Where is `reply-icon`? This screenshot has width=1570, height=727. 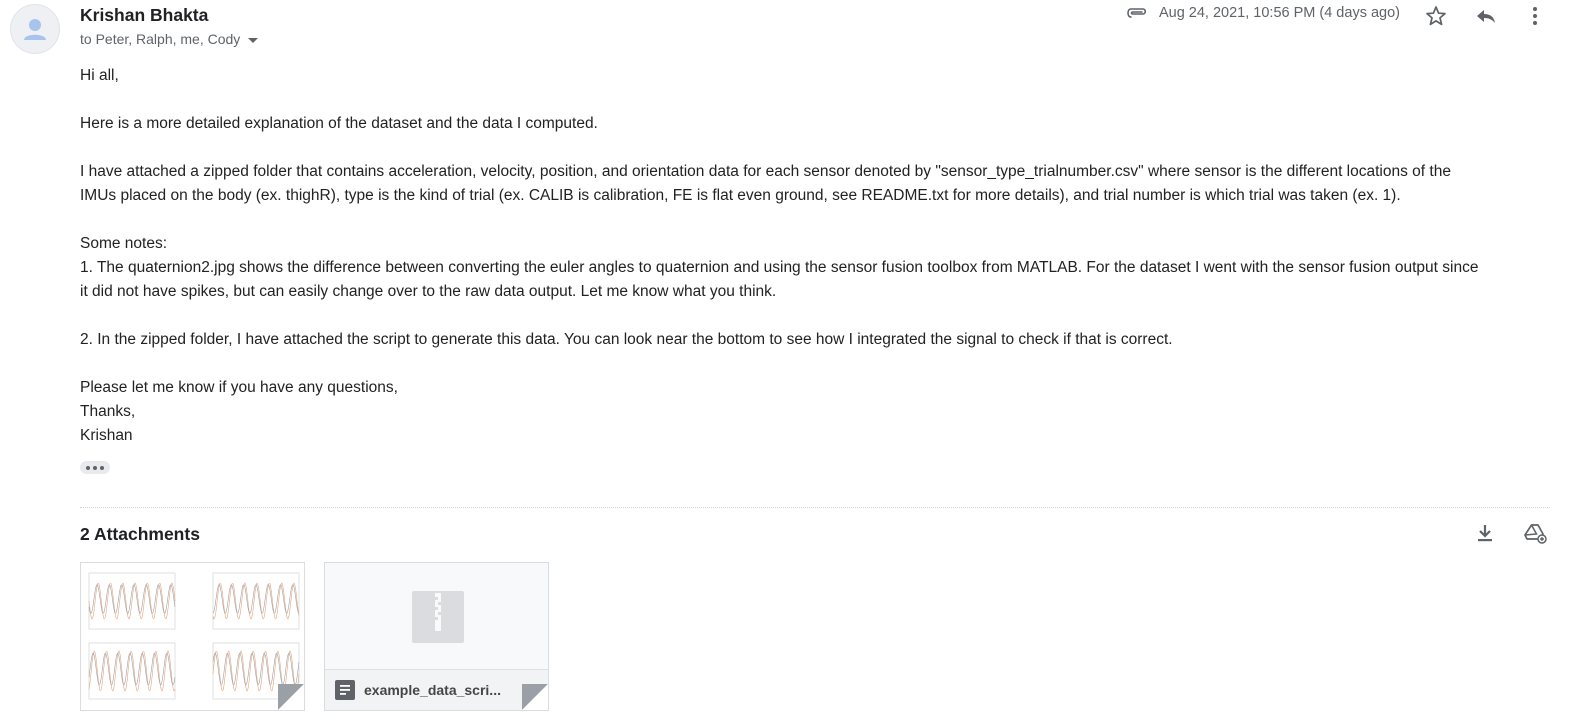
reply-icon is located at coordinates (1486, 16).